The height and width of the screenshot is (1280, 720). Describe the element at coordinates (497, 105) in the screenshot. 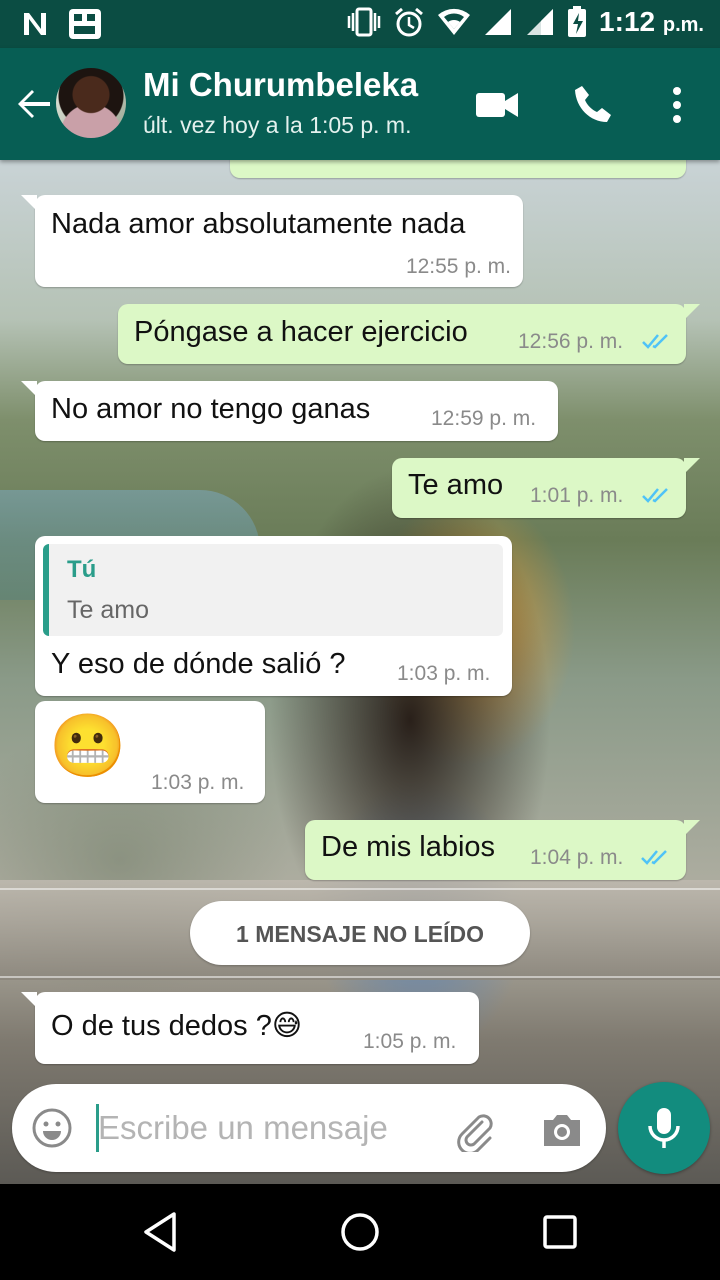

I see `video-call-icon` at that location.